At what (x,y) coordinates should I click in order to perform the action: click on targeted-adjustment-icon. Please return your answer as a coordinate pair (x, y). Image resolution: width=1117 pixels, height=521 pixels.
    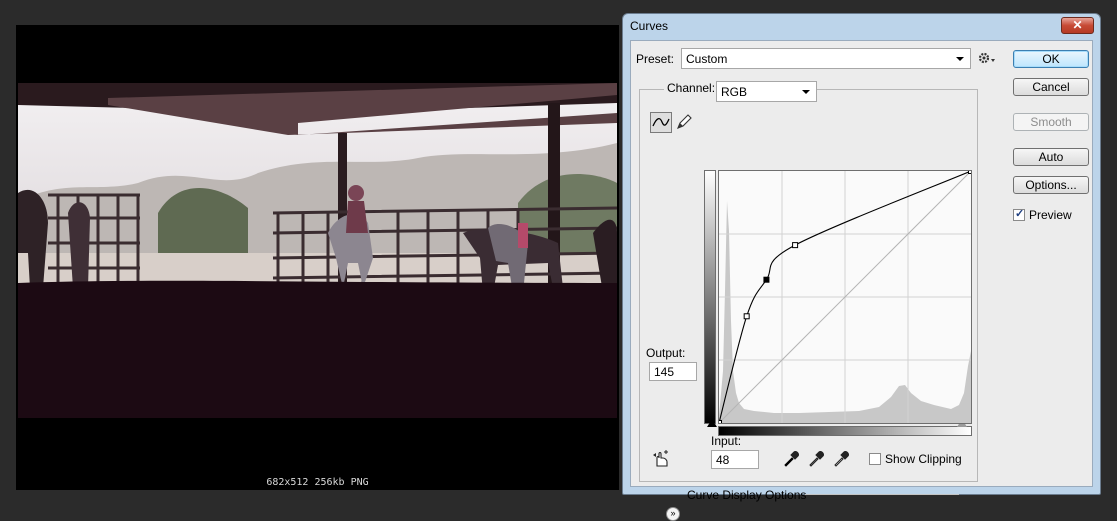
    Looking at the image, I should click on (662, 459).